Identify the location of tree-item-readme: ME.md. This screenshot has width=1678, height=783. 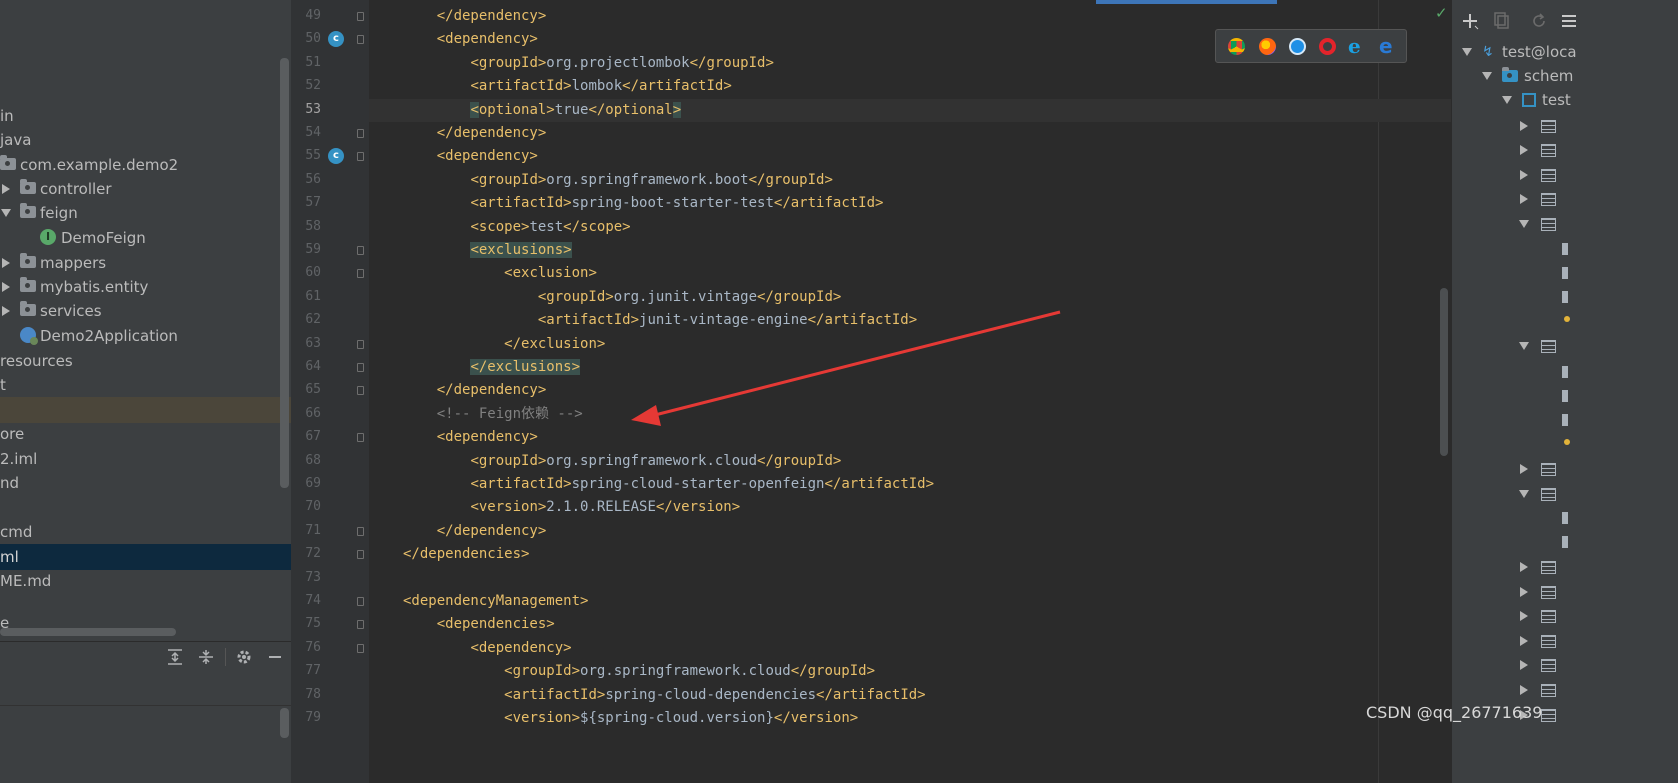
(145, 581).